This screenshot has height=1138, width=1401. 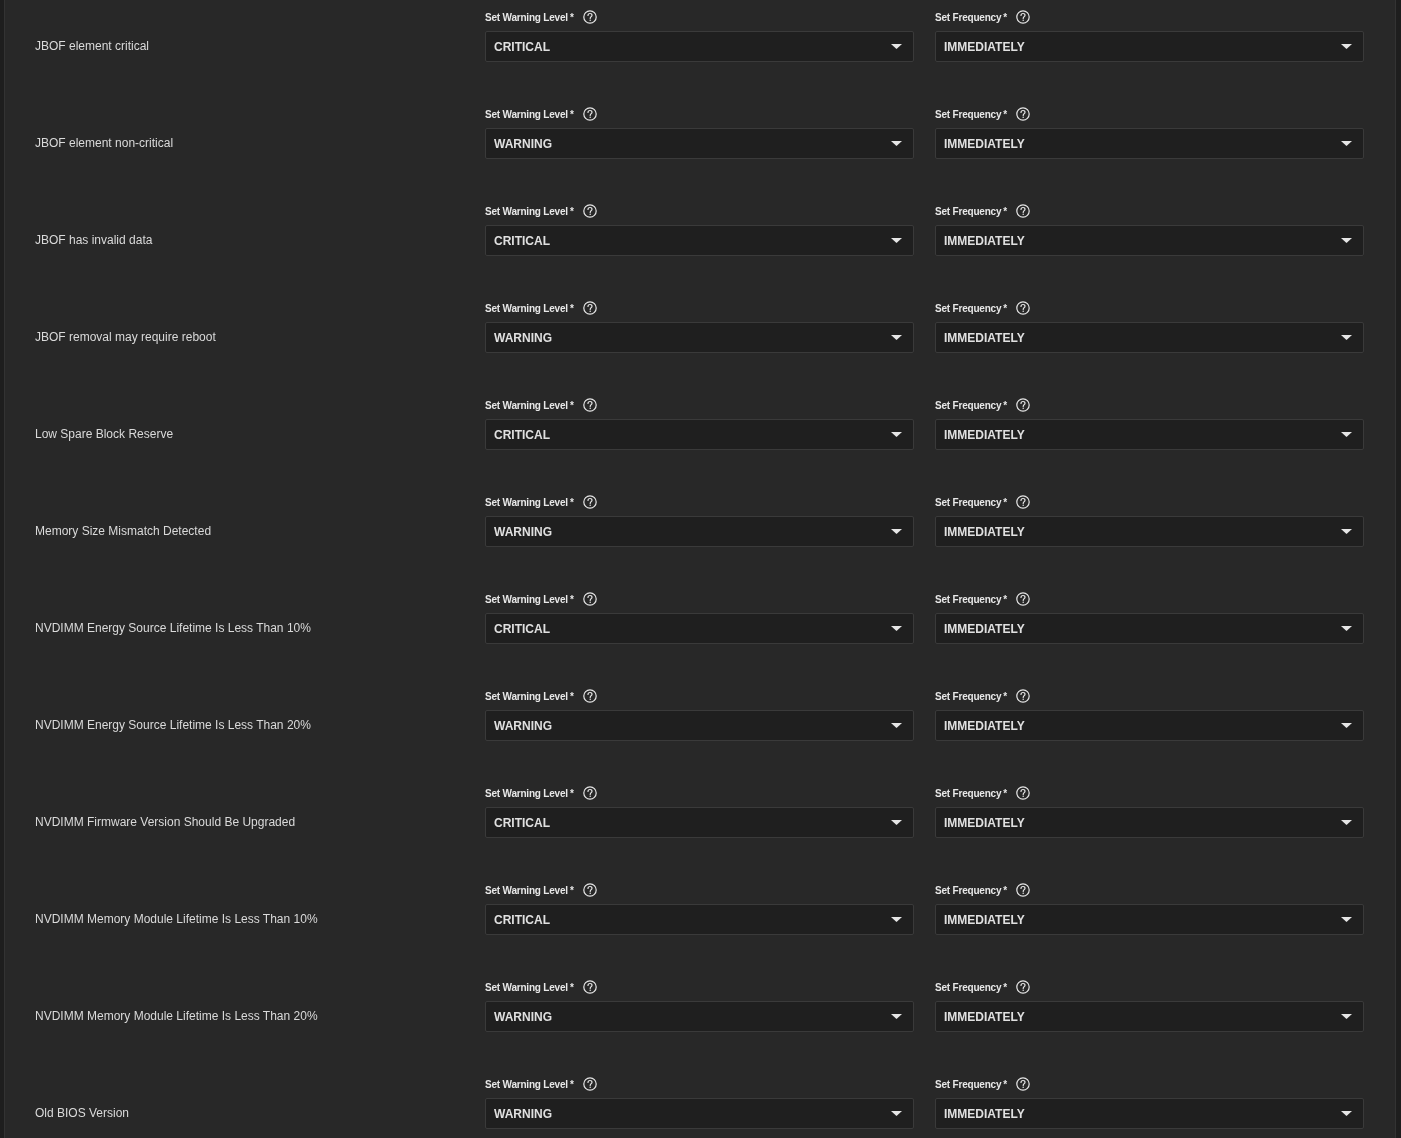 What do you see at coordinates (104, 143) in the screenshot?
I see `alert-name: JBOF element non-critical` at bounding box center [104, 143].